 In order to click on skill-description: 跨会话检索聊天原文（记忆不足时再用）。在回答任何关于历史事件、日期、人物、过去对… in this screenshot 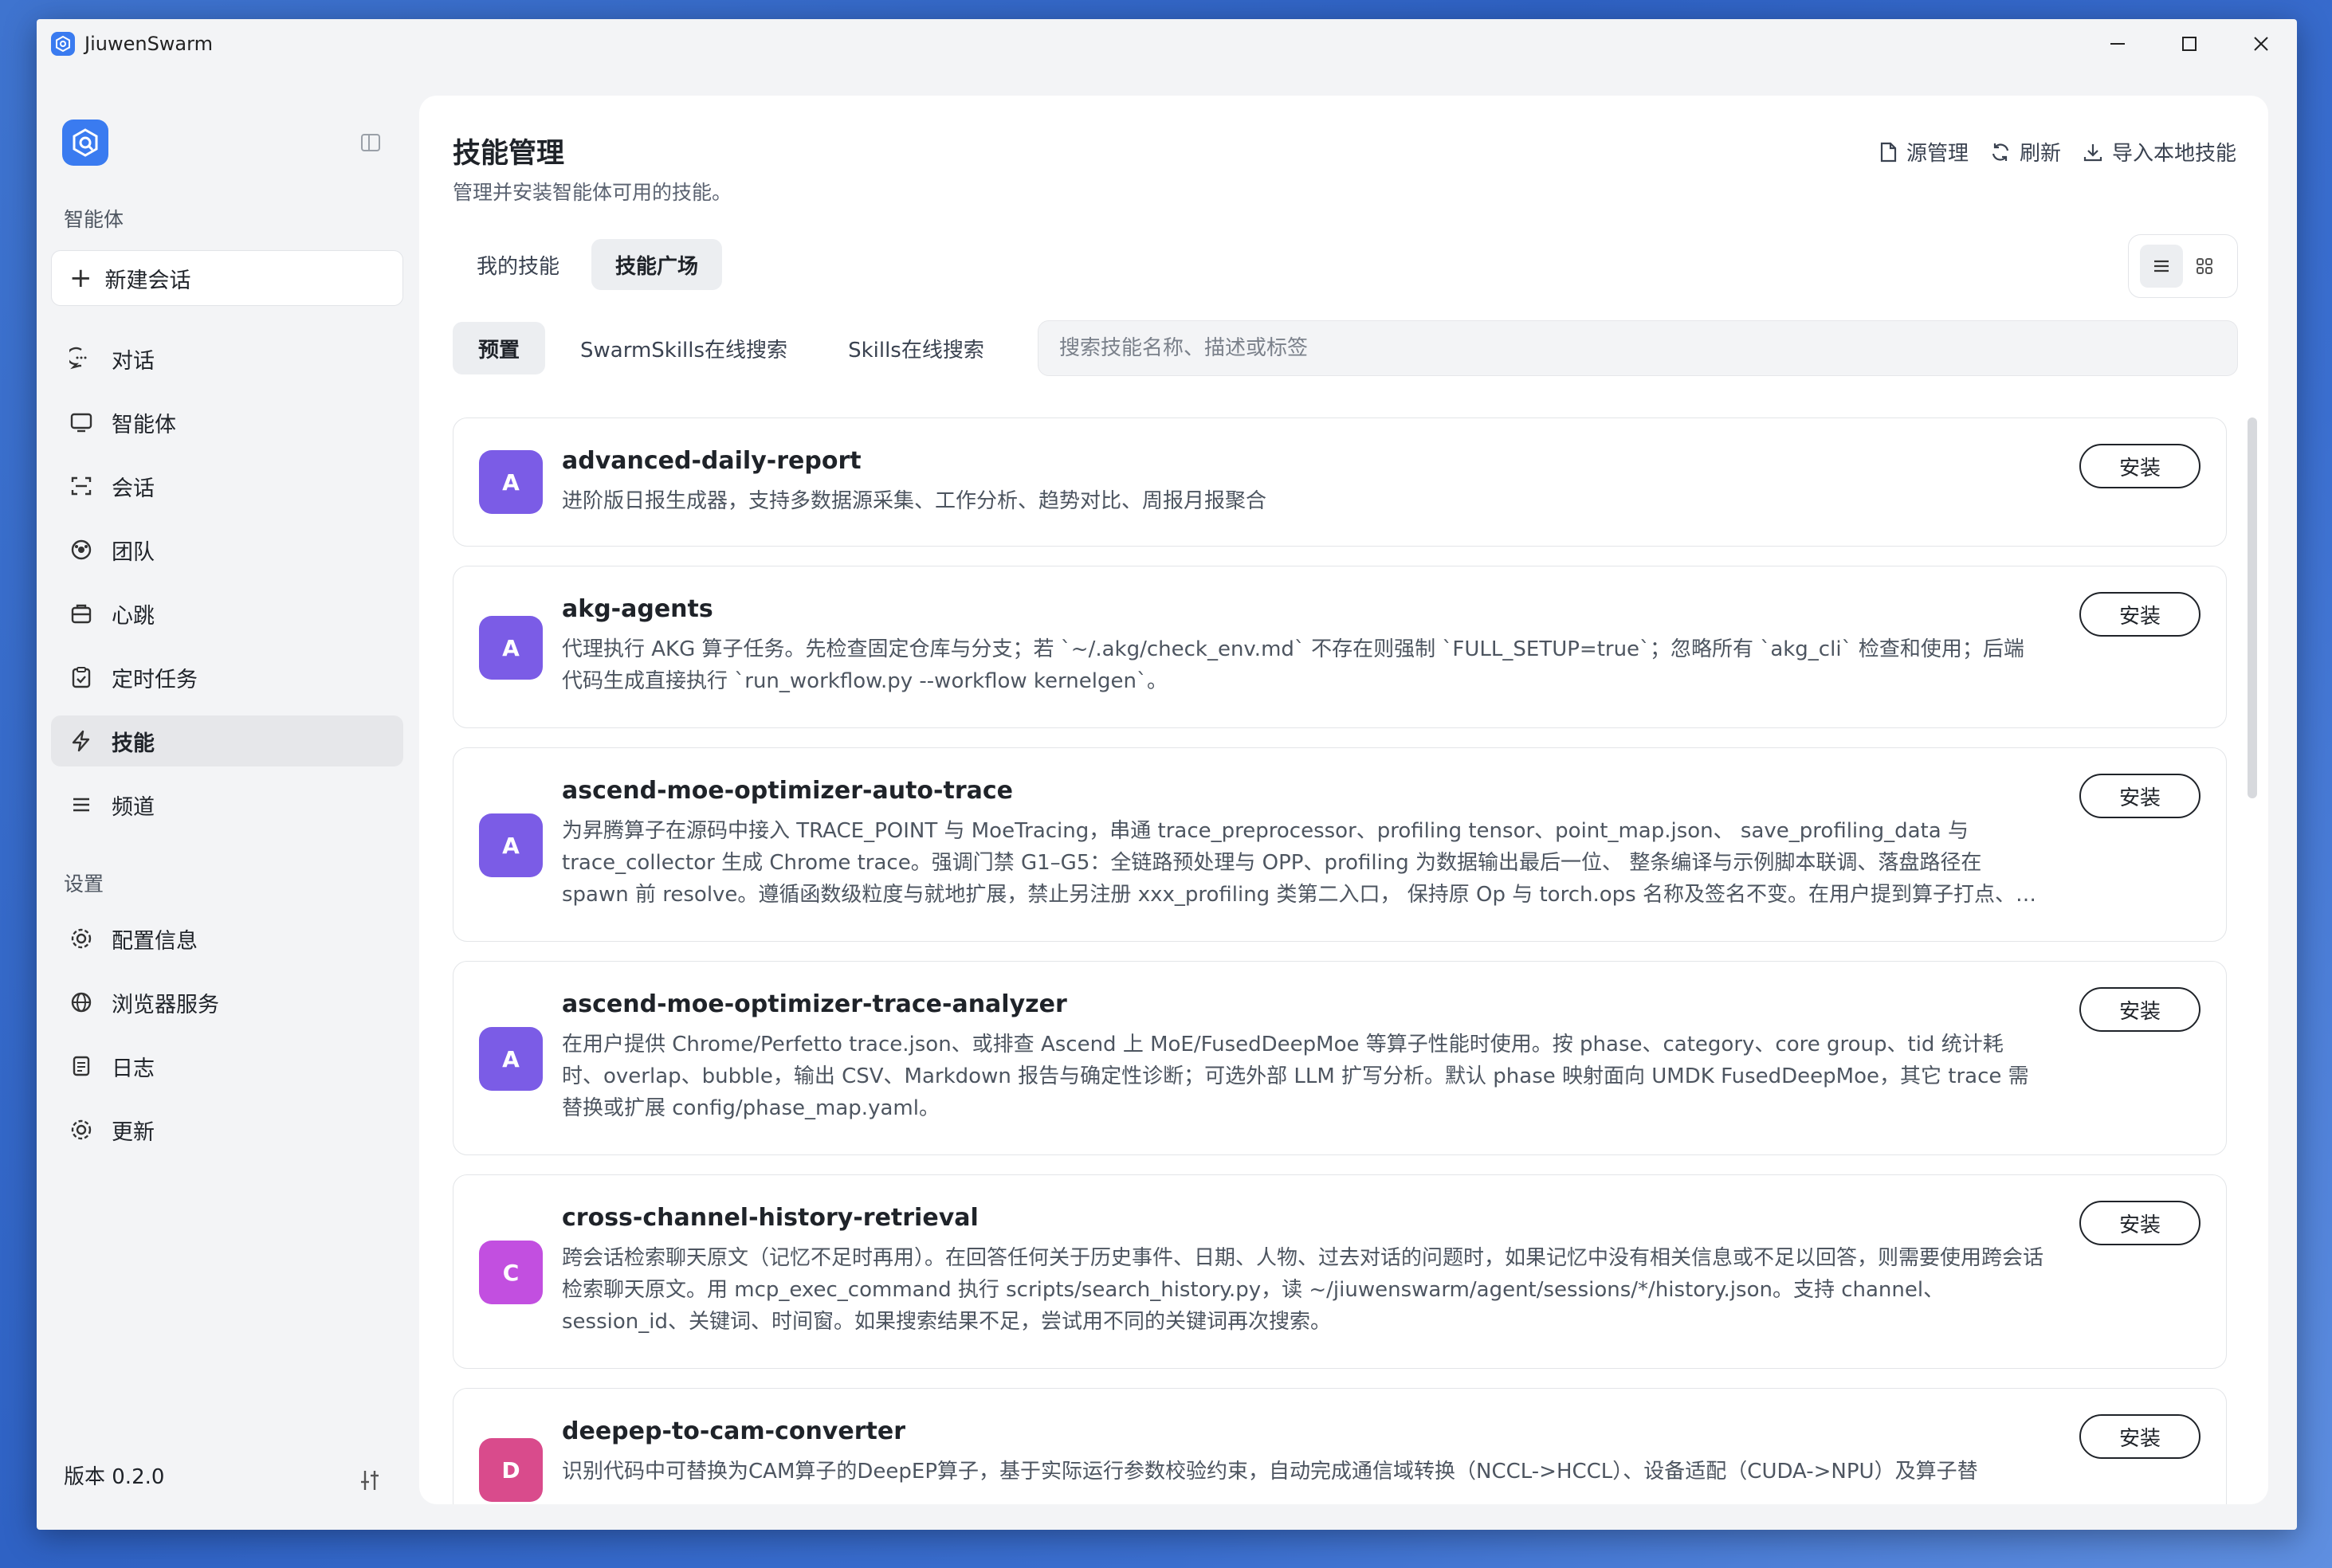, I will do `click(1303, 1290)`.